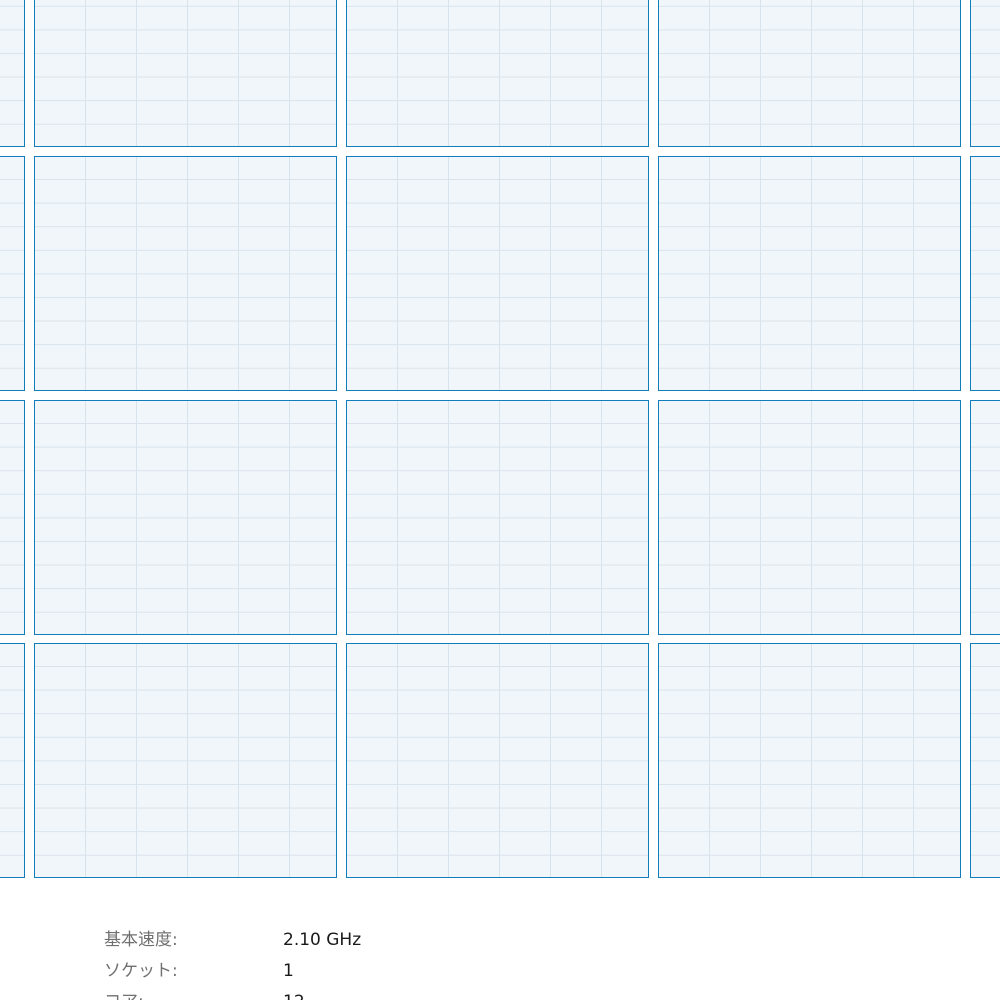  What do you see at coordinates (12, 517) in the screenshot?
I see `cpu-graph-r3-c1` at bounding box center [12, 517].